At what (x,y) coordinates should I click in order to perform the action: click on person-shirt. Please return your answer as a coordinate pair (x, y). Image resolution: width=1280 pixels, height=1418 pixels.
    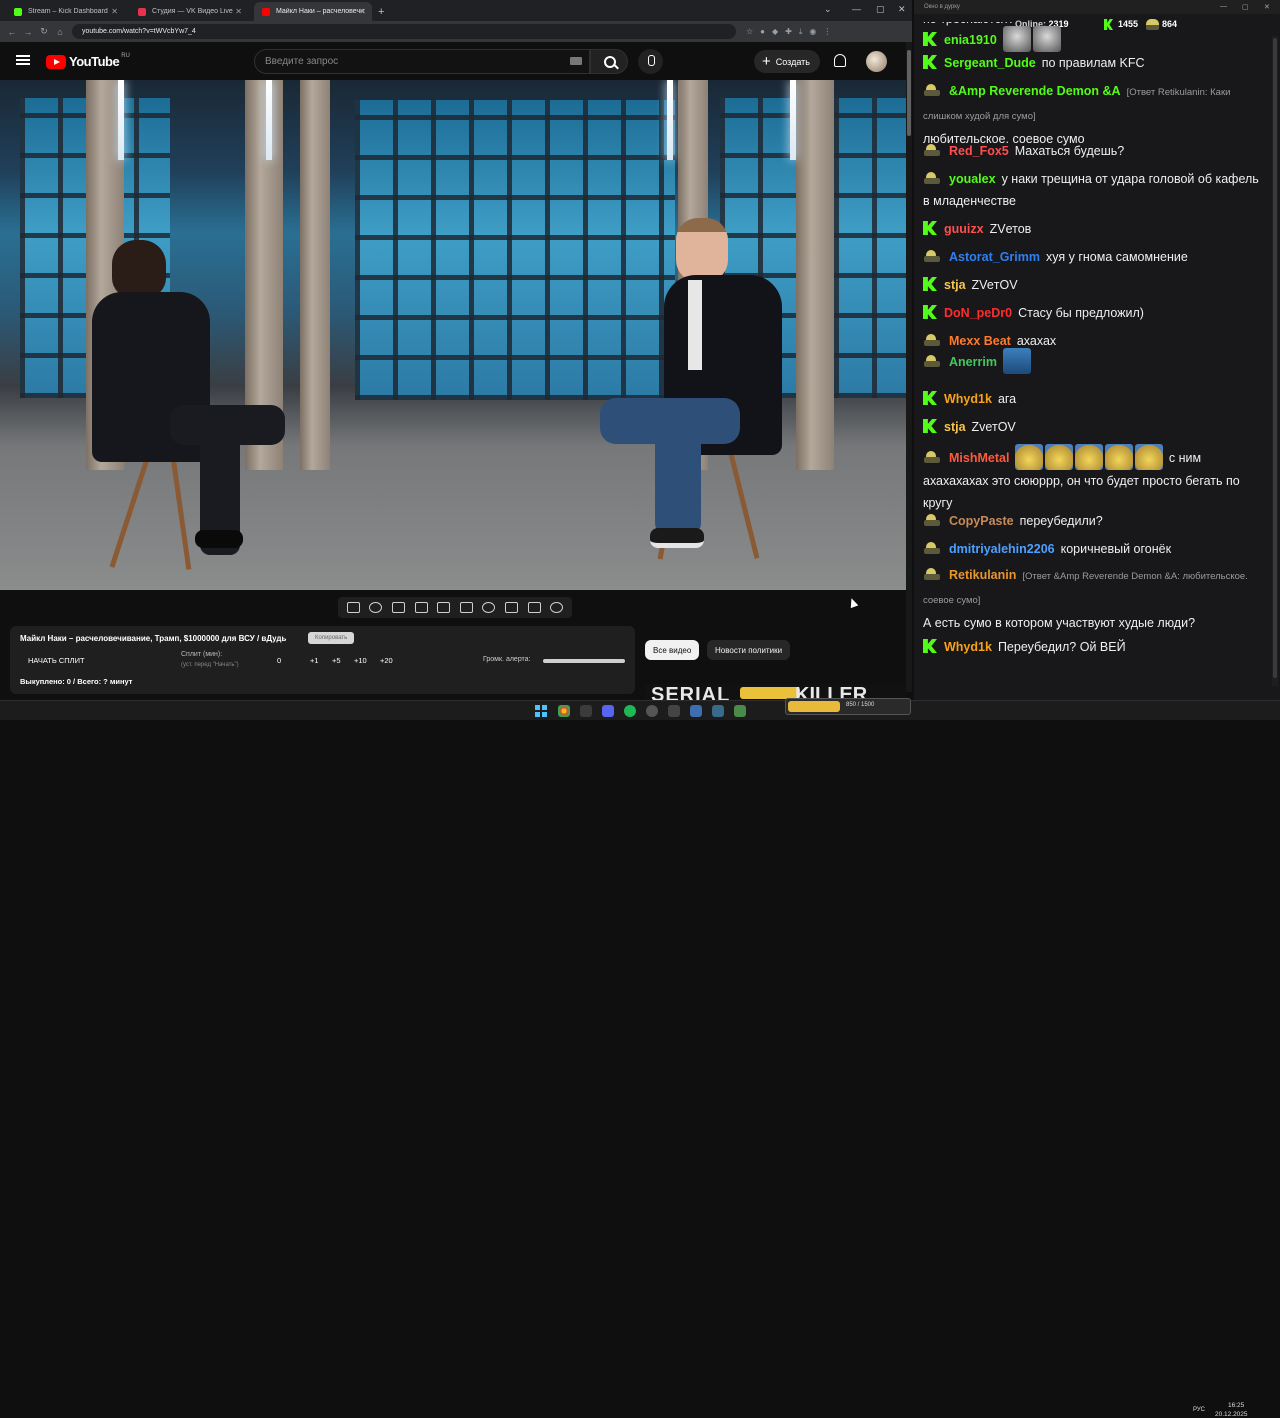
    Looking at the image, I should click on (695, 325).